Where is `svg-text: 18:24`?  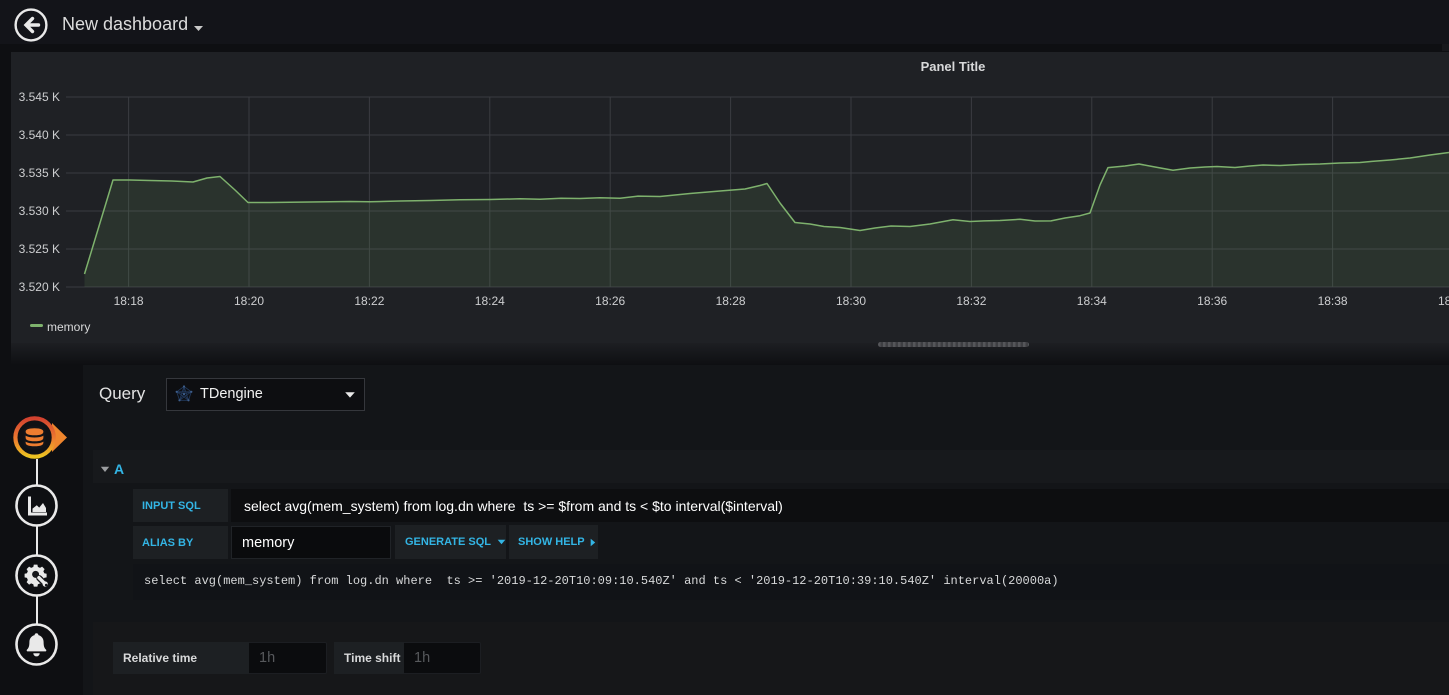 svg-text: 18:24 is located at coordinates (490, 301).